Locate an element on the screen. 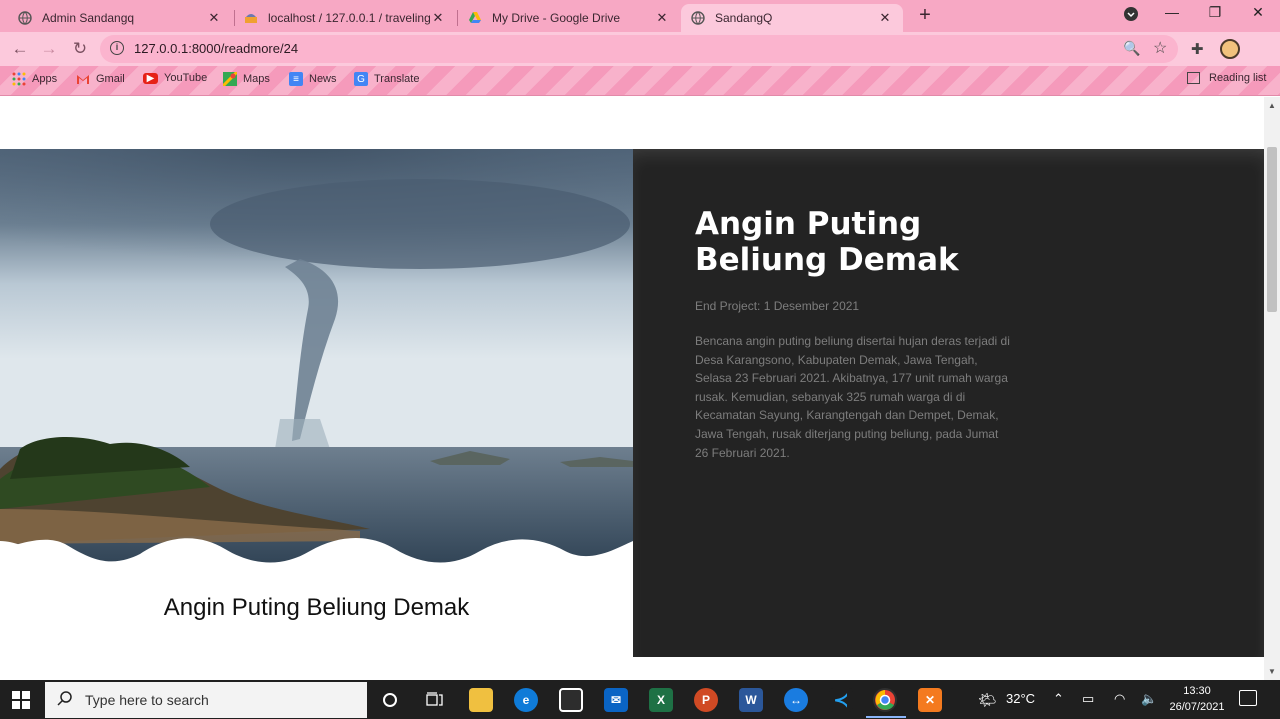 Image resolution: width=1280 pixels, height=719 pixels. tab-title: Admin Sandangq is located at coordinates (88, 18).